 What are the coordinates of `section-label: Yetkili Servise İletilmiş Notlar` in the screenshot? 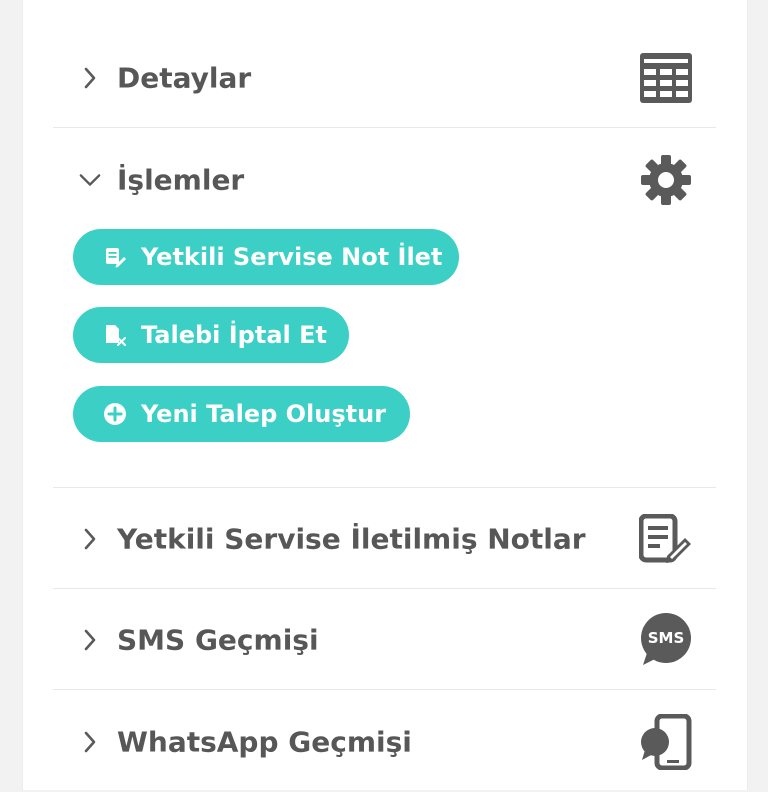 It's located at (351, 539).